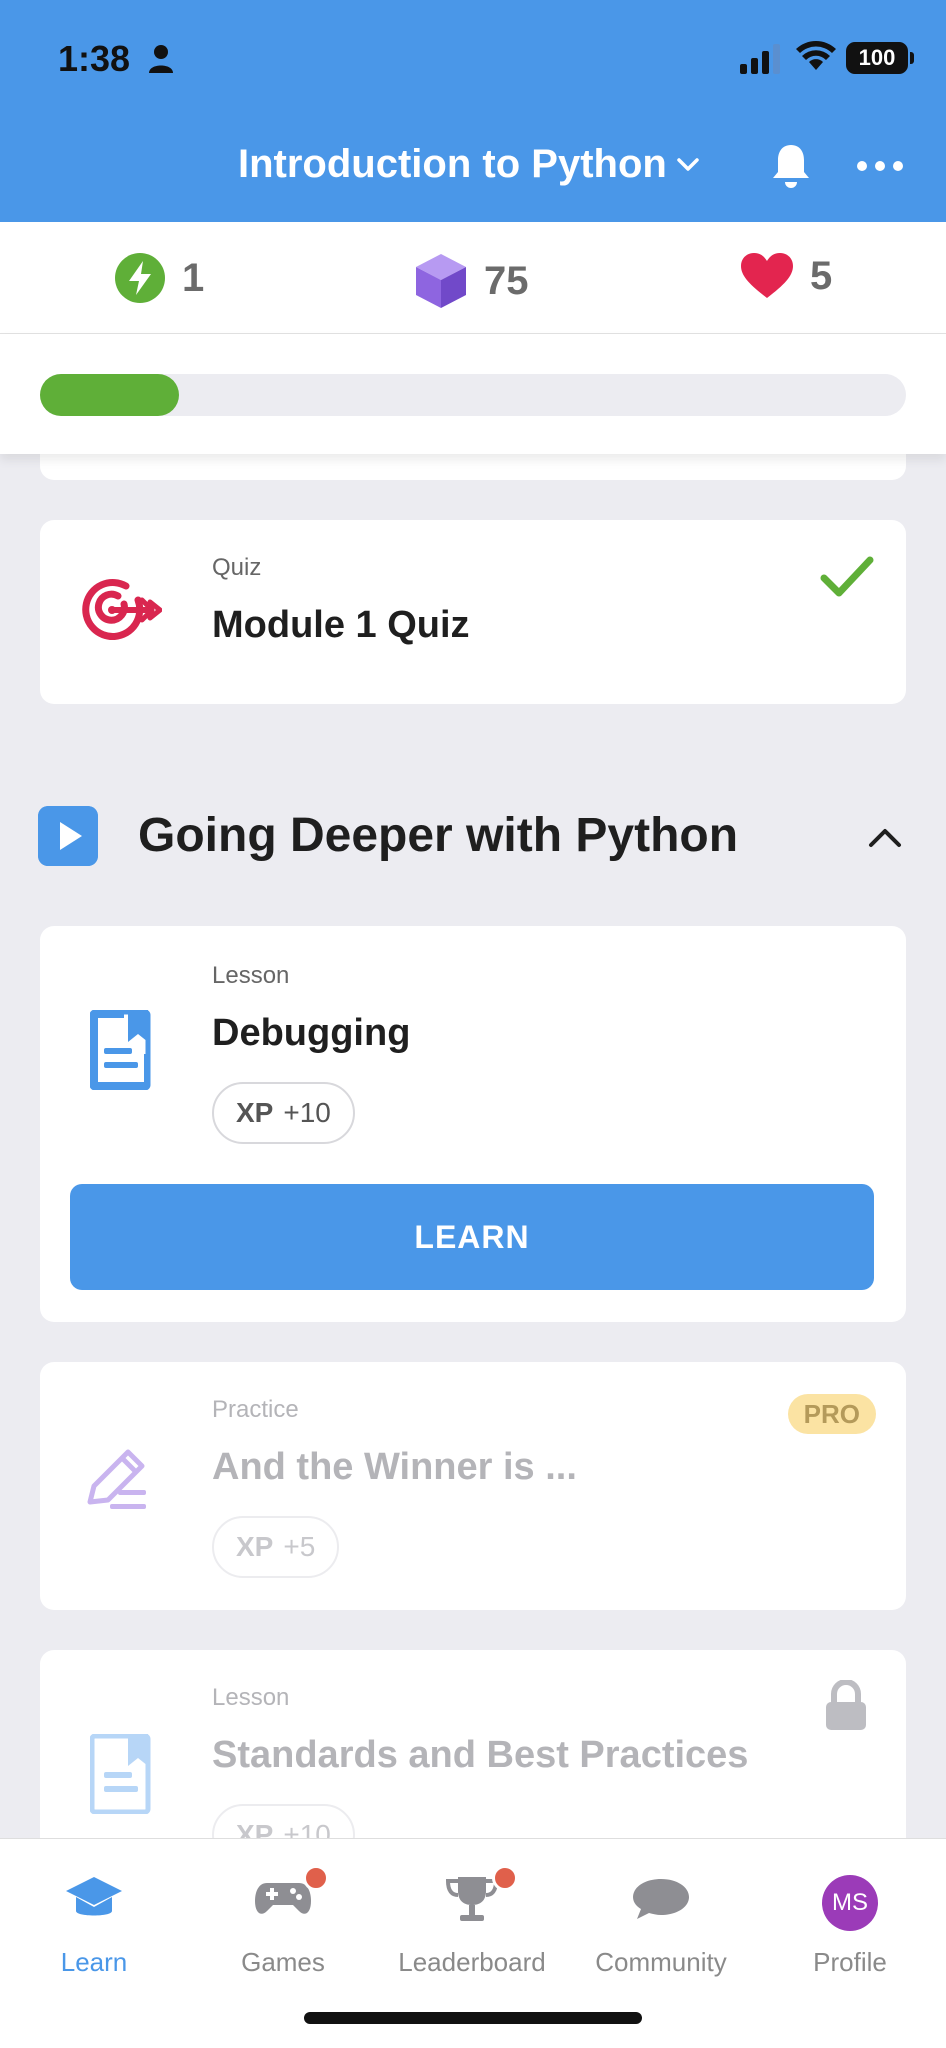 This screenshot has height=2048, width=946. I want to click on checkmark-icon, so click(847, 576).